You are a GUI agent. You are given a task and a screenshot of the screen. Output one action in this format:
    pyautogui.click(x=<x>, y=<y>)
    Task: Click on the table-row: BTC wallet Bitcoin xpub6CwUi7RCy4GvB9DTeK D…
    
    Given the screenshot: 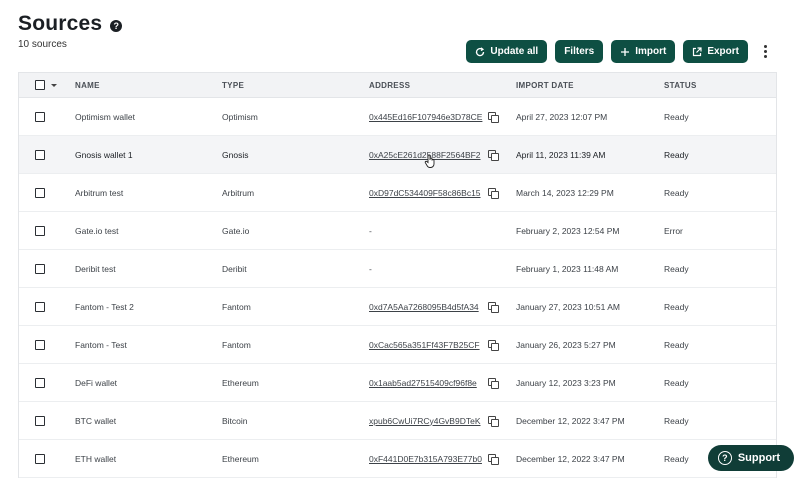 What is the action you would take?
    pyautogui.click(x=397, y=421)
    